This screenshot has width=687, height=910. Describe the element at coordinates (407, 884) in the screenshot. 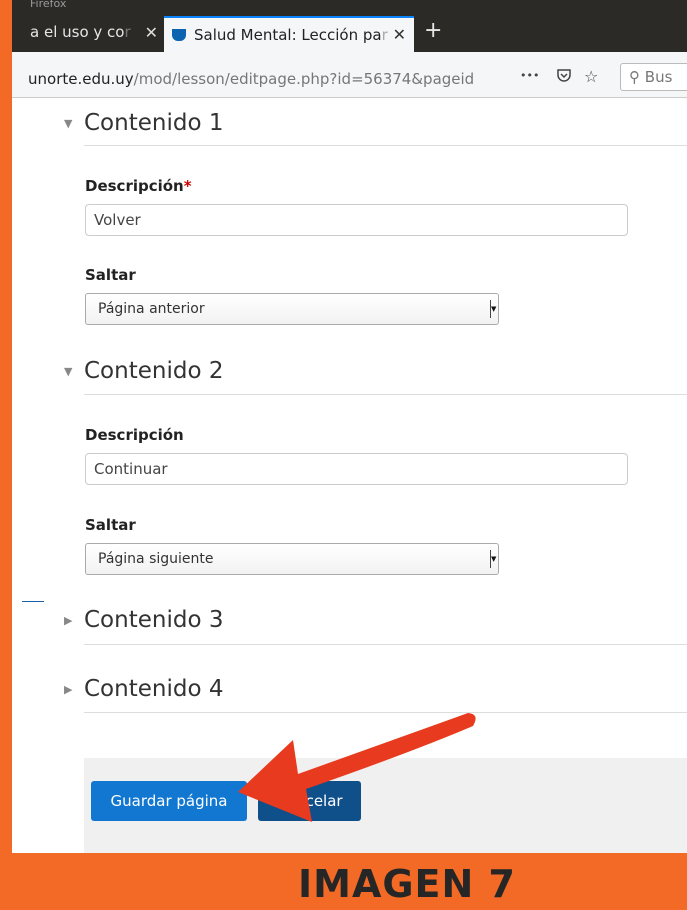

I see `image-caption: IMAGEN 7` at that location.